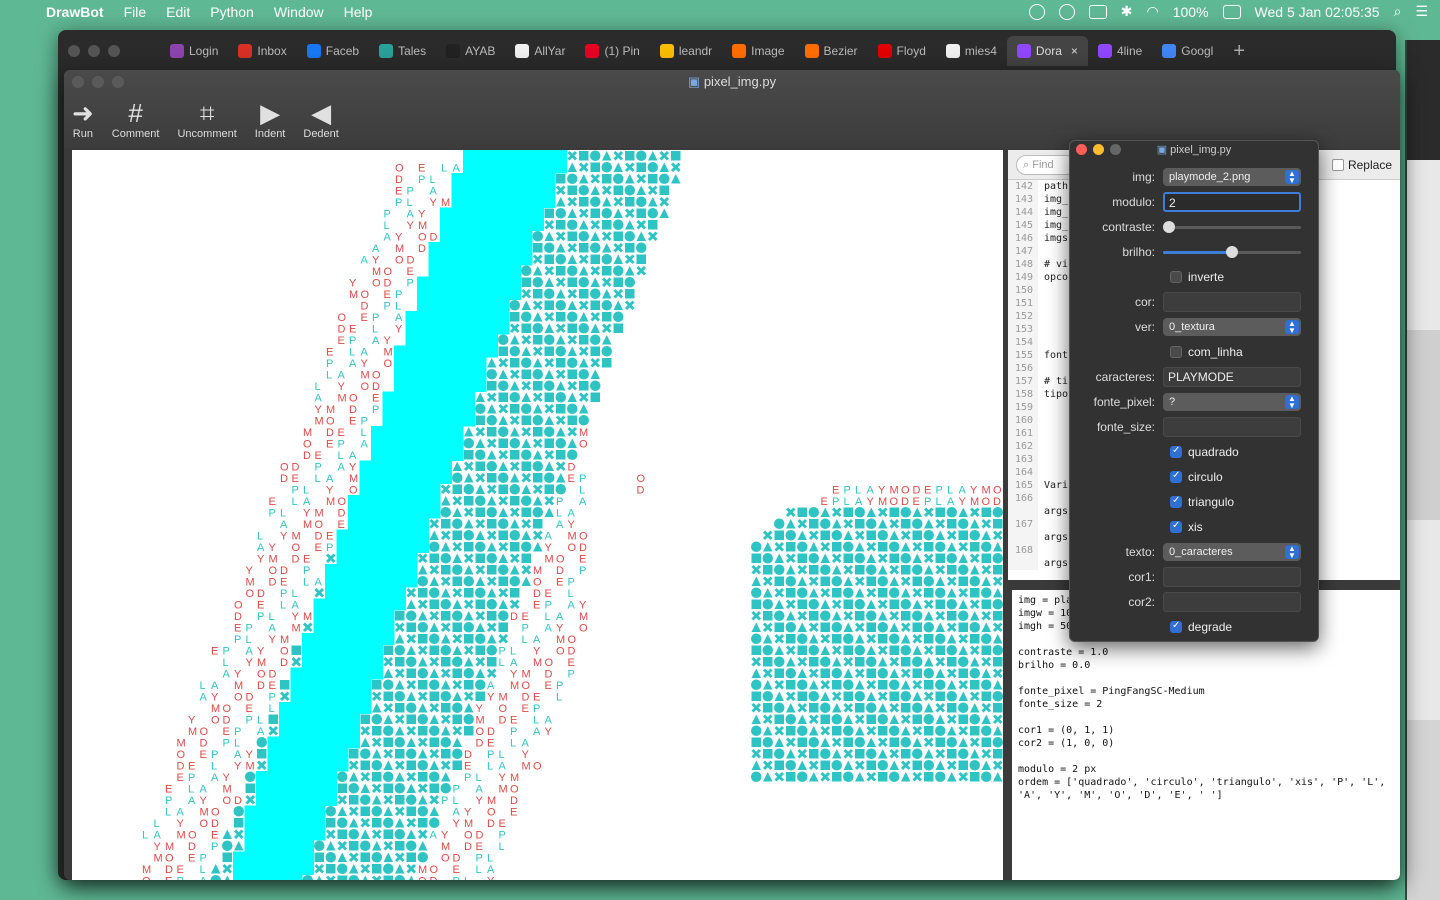  What do you see at coordinates (1127, 11) in the screenshot?
I see `bluetooth-icon: ✱` at bounding box center [1127, 11].